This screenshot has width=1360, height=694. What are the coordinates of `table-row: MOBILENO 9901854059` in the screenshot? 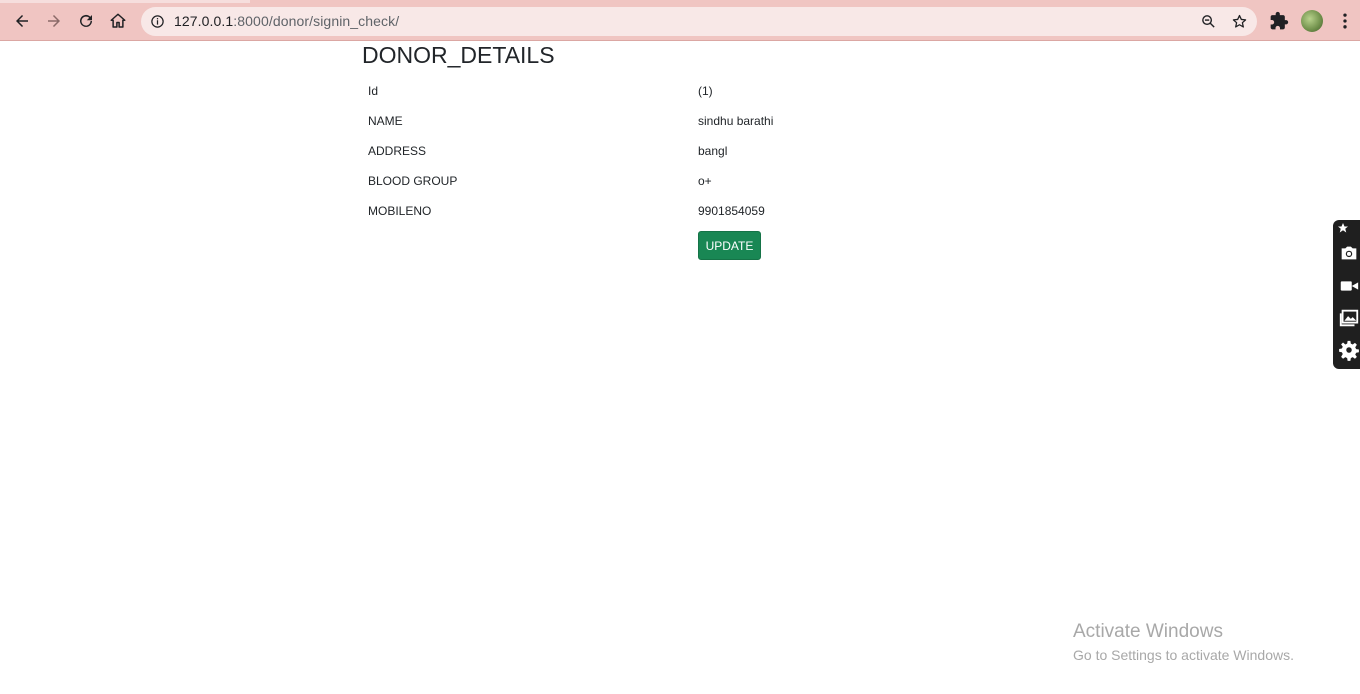 It's located at (570, 211).